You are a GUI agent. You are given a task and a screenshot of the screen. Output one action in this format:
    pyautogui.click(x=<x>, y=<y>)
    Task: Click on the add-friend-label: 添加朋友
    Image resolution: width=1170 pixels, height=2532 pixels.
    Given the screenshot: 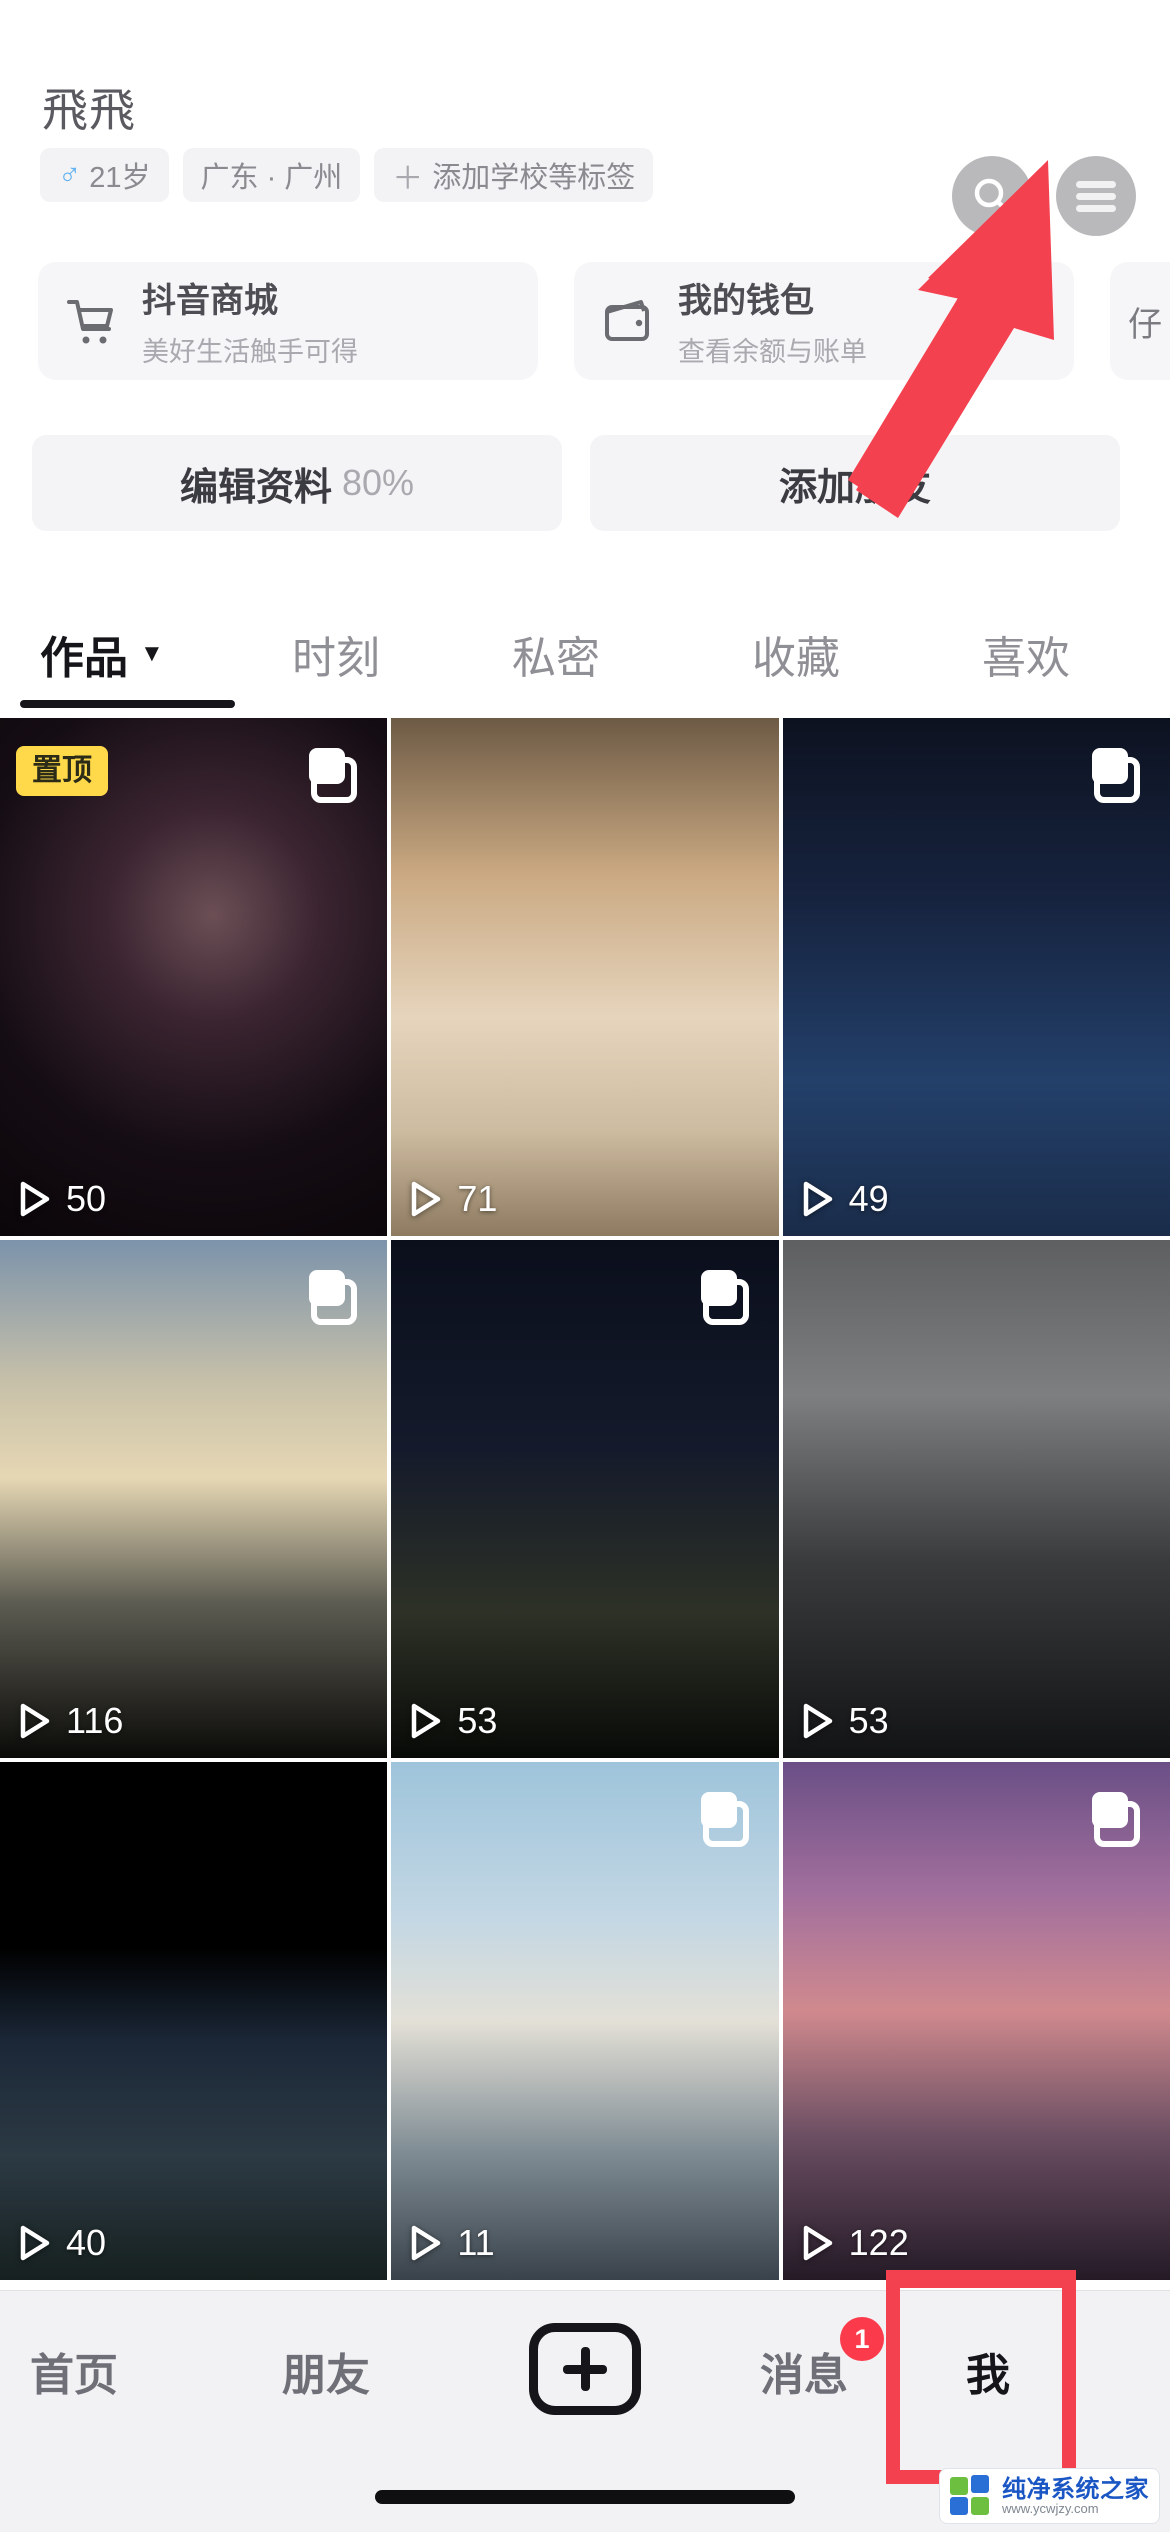 What is the action you would take?
    pyautogui.click(x=854, y=487)
    